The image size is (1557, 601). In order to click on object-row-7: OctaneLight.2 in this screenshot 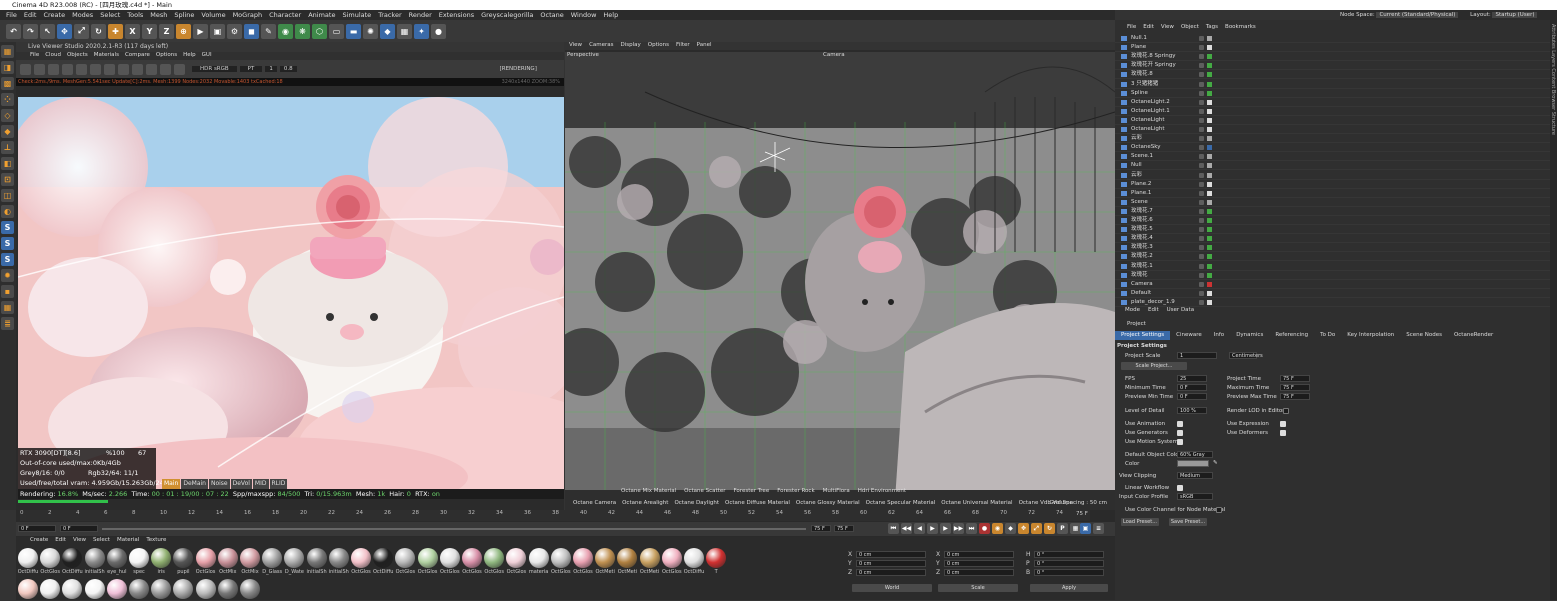, I will do `click(1332, 102)`.